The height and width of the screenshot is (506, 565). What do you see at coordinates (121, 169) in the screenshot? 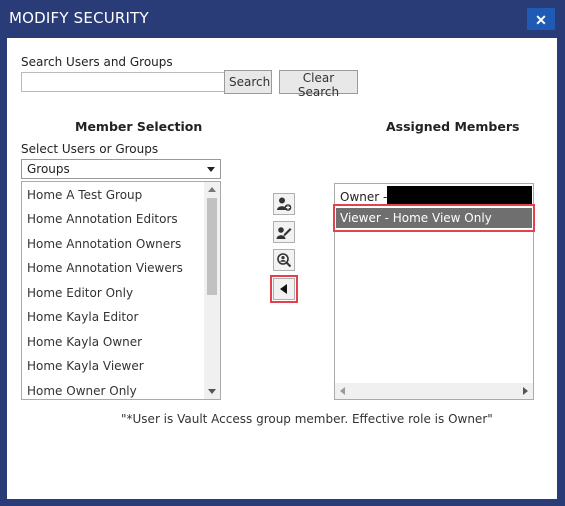
I see `users-groups-select: Groups` at bounding box center [121, 169].